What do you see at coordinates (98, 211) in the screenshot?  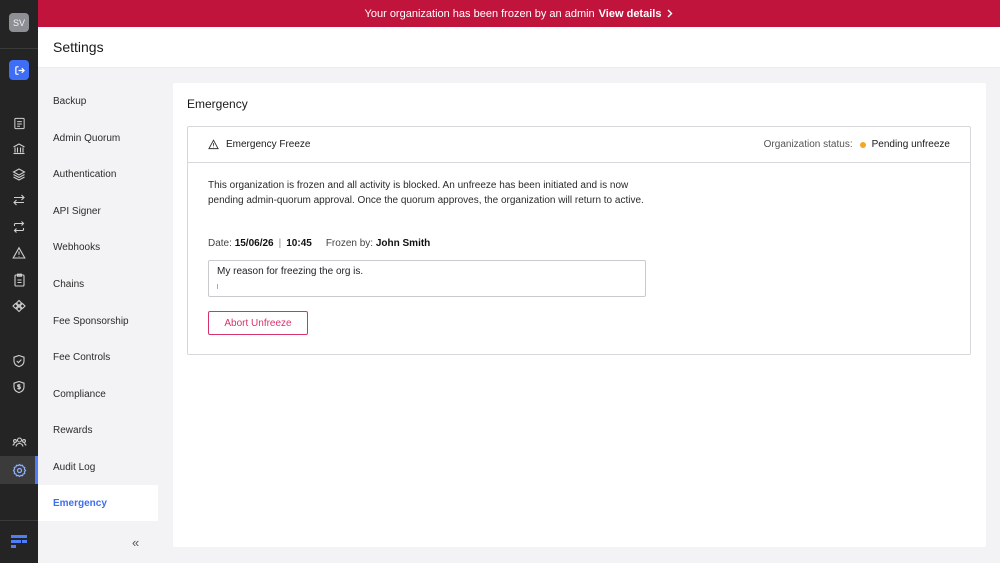 I see `nav-item-api-signer: API Signer` at bounding box center [98, 211].